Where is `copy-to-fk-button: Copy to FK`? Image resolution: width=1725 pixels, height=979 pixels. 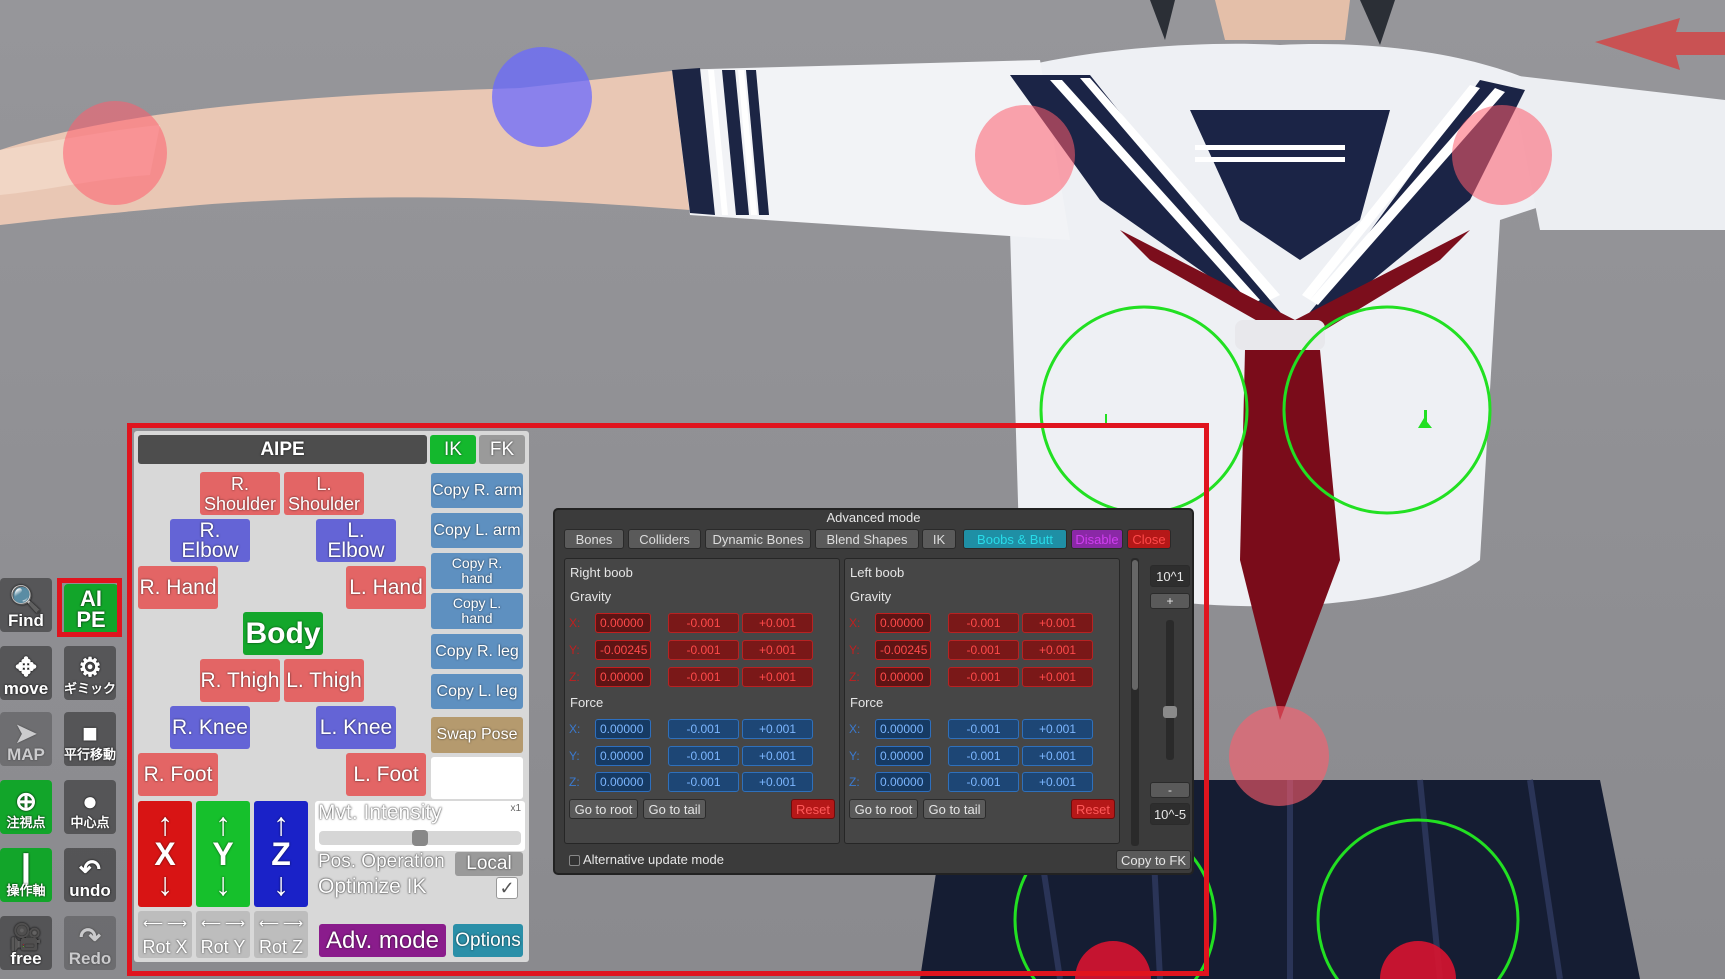
copy-to-fk-button: Copy to FK is located at coordinates (1153, 860).